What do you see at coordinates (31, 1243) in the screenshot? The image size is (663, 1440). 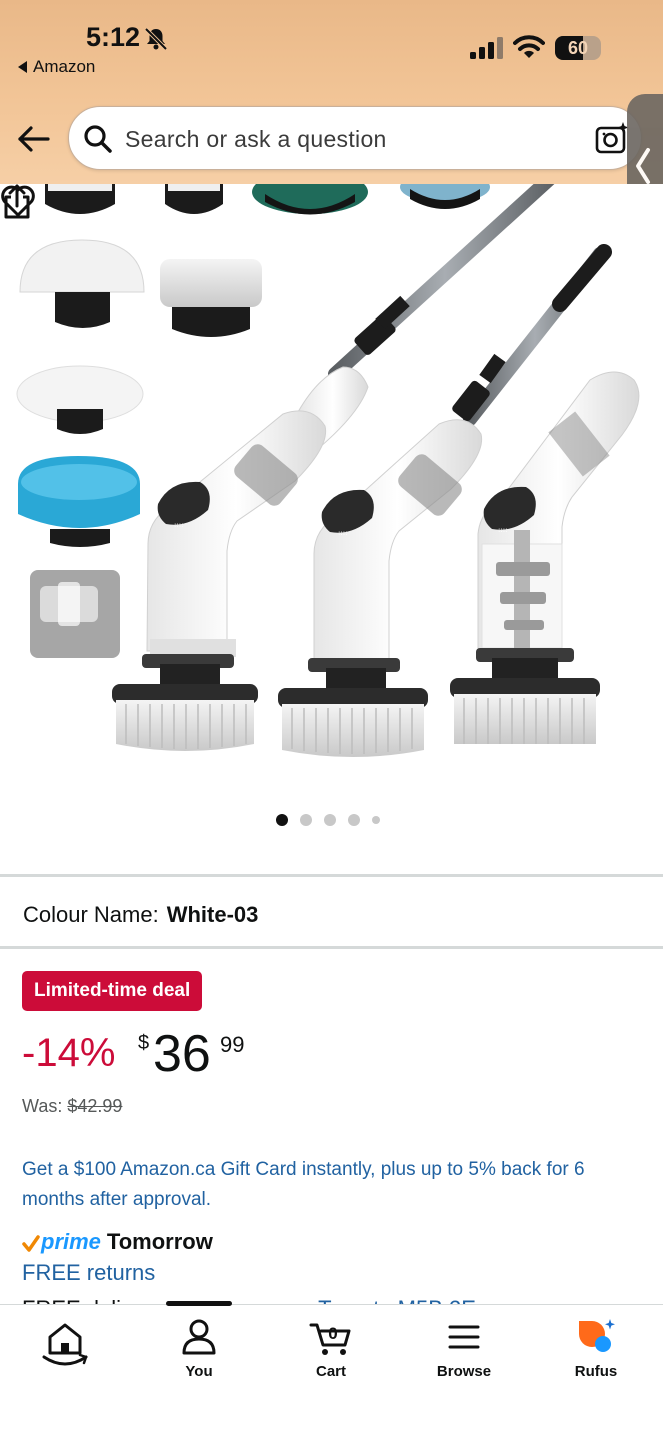 I see `prime-check-icon` at bounding box center [31, 1243].